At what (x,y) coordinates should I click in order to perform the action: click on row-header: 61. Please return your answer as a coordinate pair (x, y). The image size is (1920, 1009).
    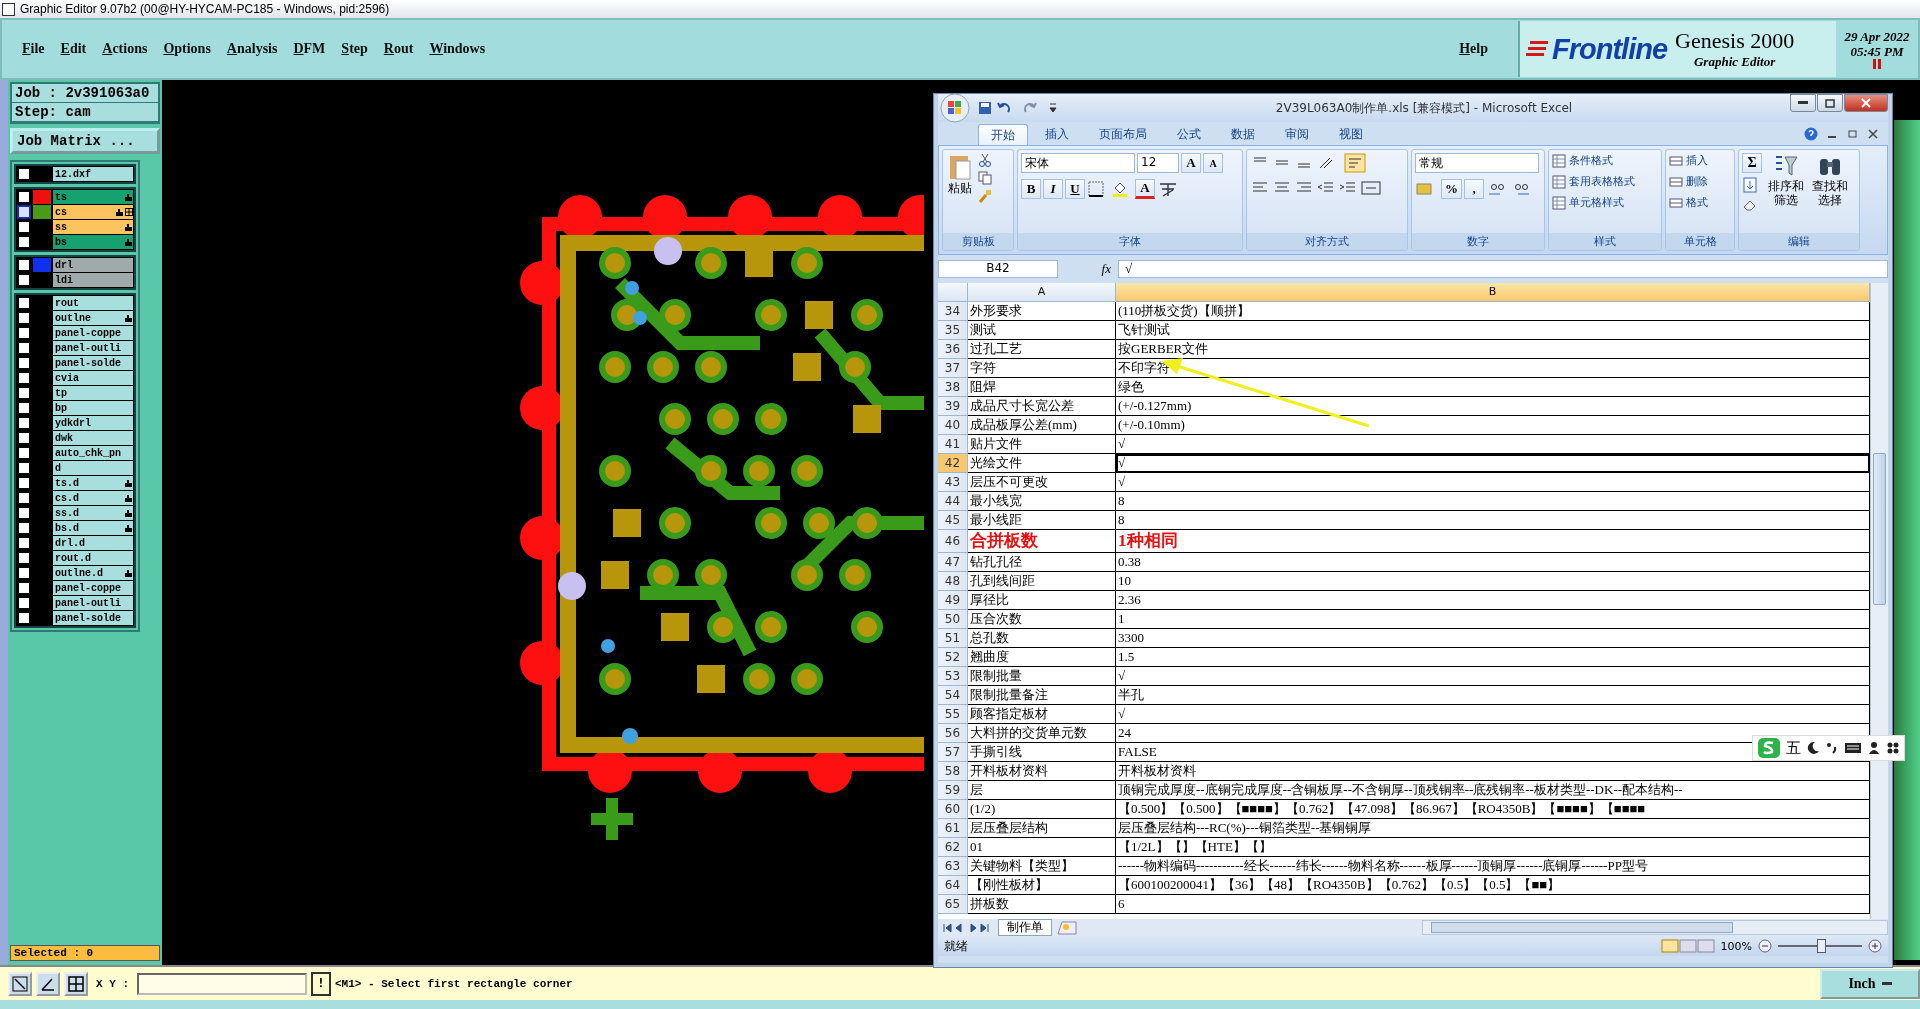
    Looking at the image, I should click on (953, 828).